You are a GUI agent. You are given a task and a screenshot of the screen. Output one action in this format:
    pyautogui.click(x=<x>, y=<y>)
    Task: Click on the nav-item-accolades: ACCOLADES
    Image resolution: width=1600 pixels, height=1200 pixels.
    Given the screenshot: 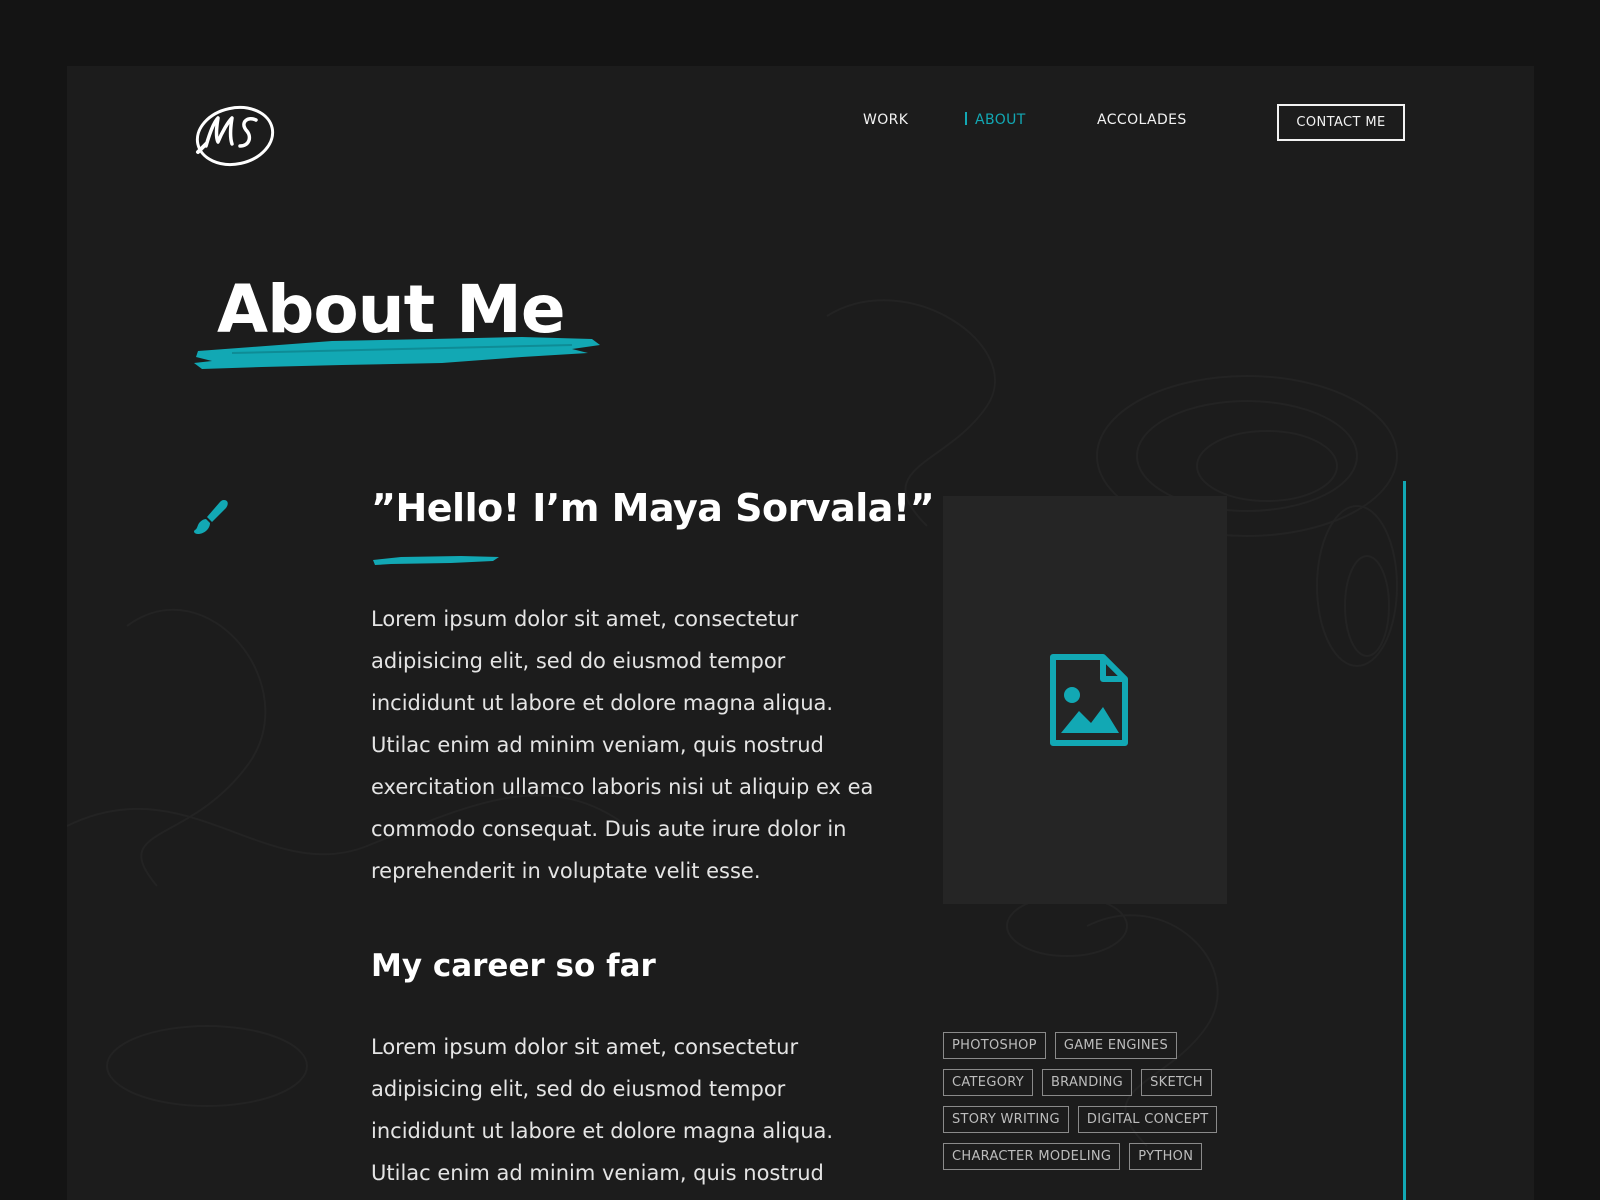 What is the action you would take?
    pyautogui.click(x=1142, y=120)
    